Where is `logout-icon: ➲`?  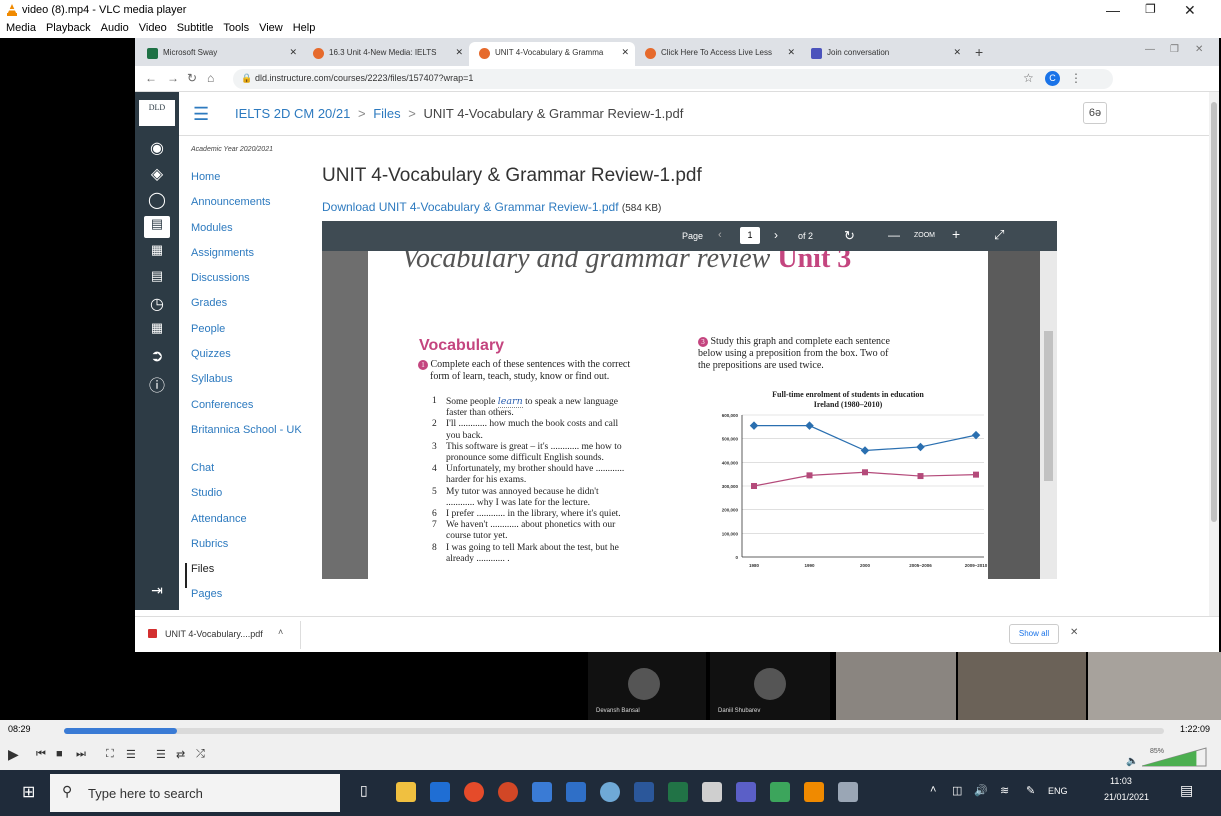 logout-icon: ➲ is located at coordinates (157, 357).